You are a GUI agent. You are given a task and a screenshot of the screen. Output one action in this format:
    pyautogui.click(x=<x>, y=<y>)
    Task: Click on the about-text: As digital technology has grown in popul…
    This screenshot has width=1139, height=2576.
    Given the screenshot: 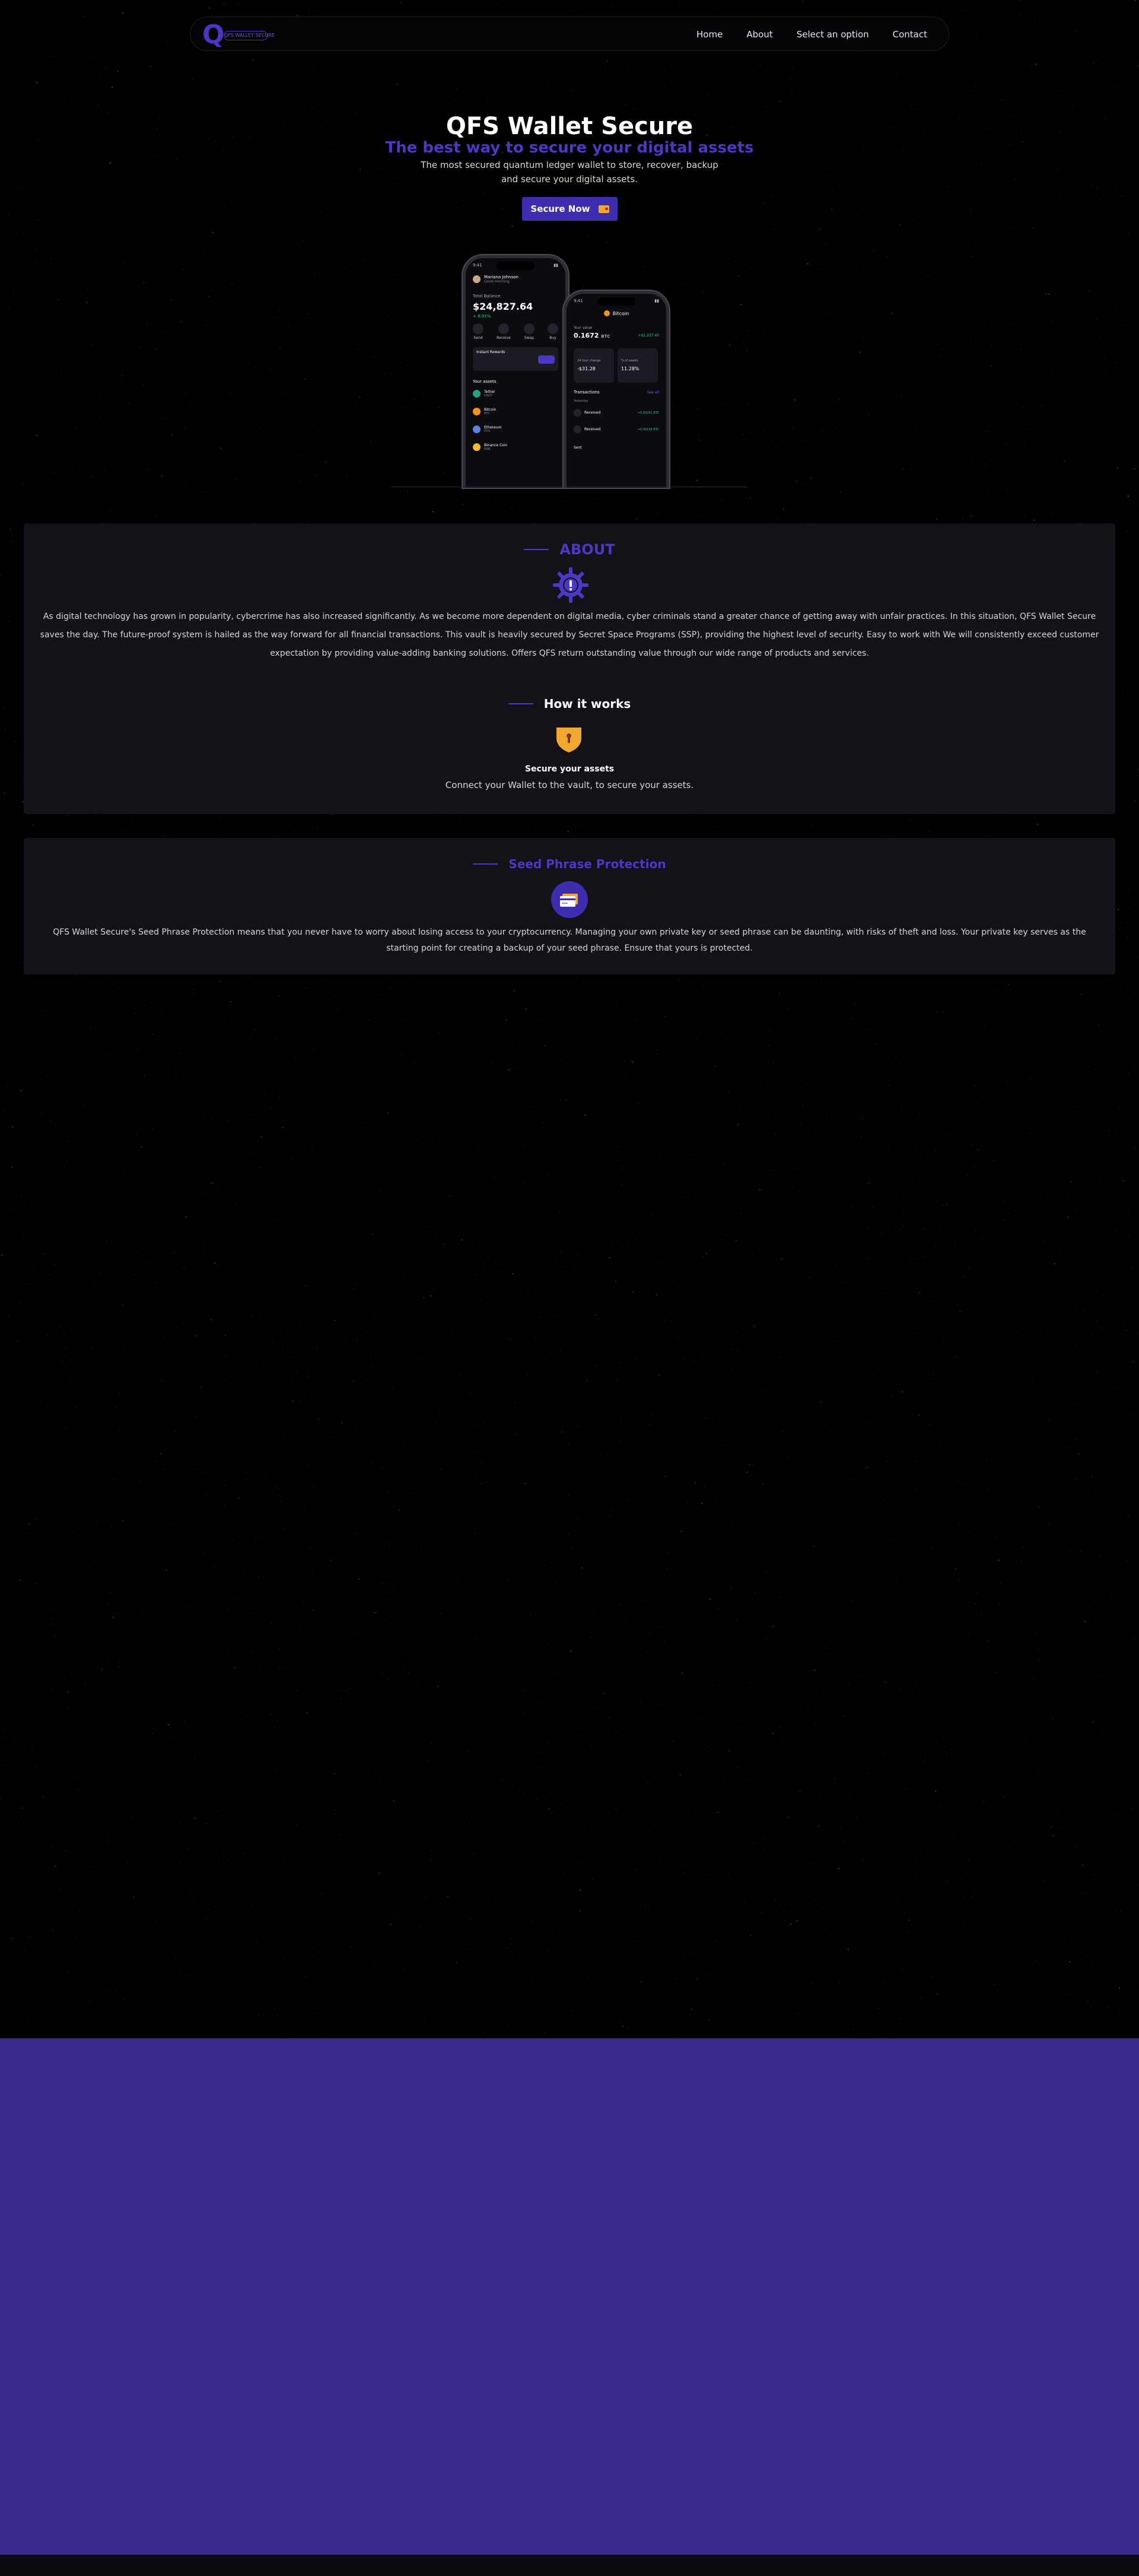 What is the action you would take?
    pyautogui.click(x=569, y=635)
    